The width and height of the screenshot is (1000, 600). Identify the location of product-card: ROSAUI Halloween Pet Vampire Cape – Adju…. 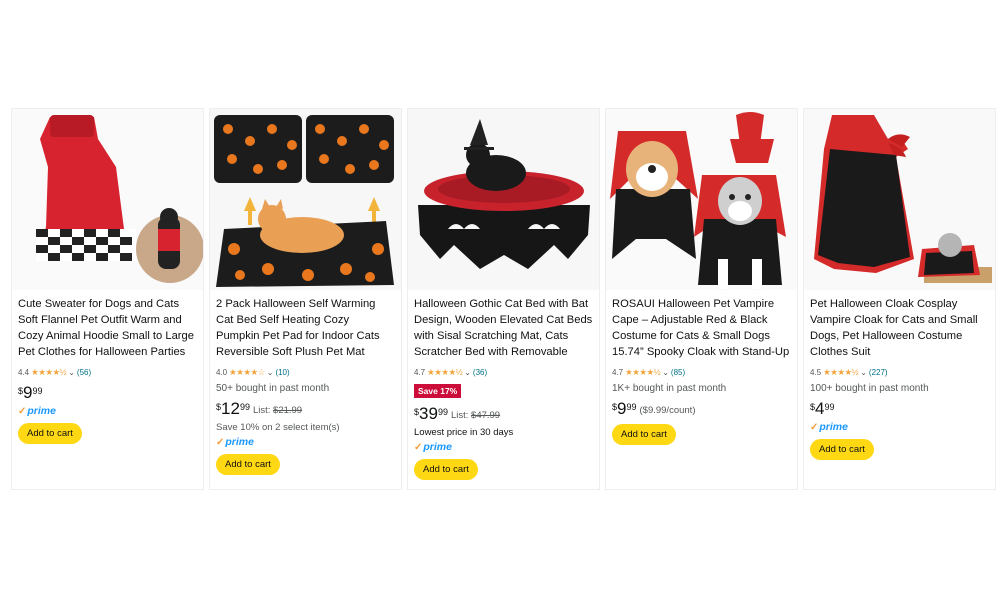
(701, 299).